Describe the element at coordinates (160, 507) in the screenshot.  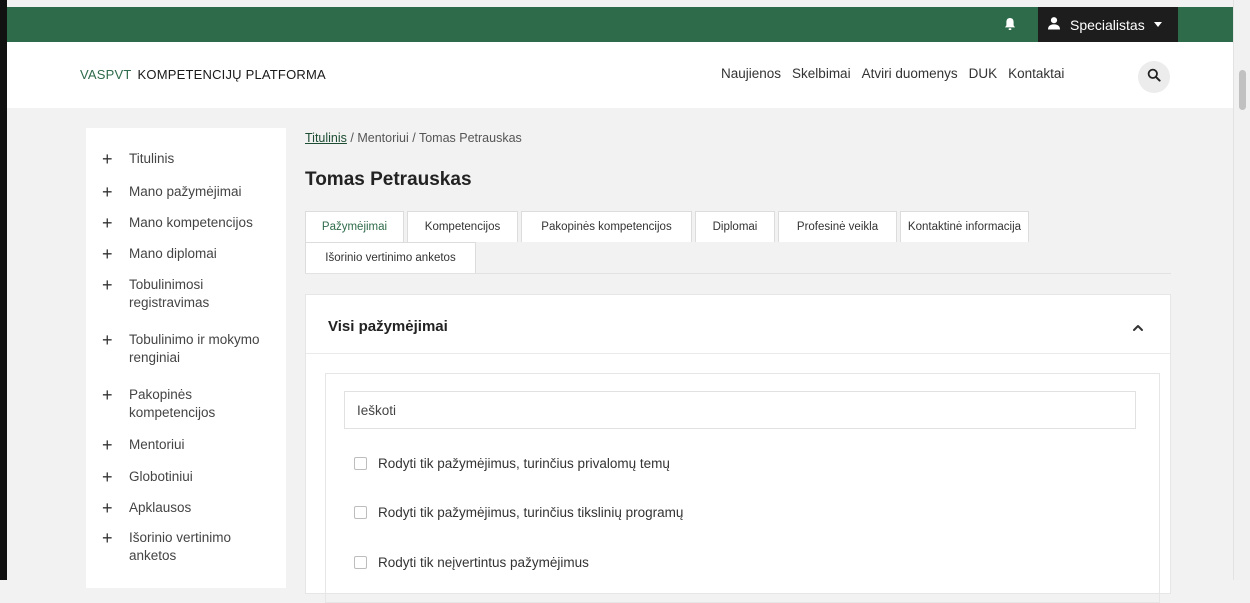
I see `sidebar-item-label: Apklausos` at that location.